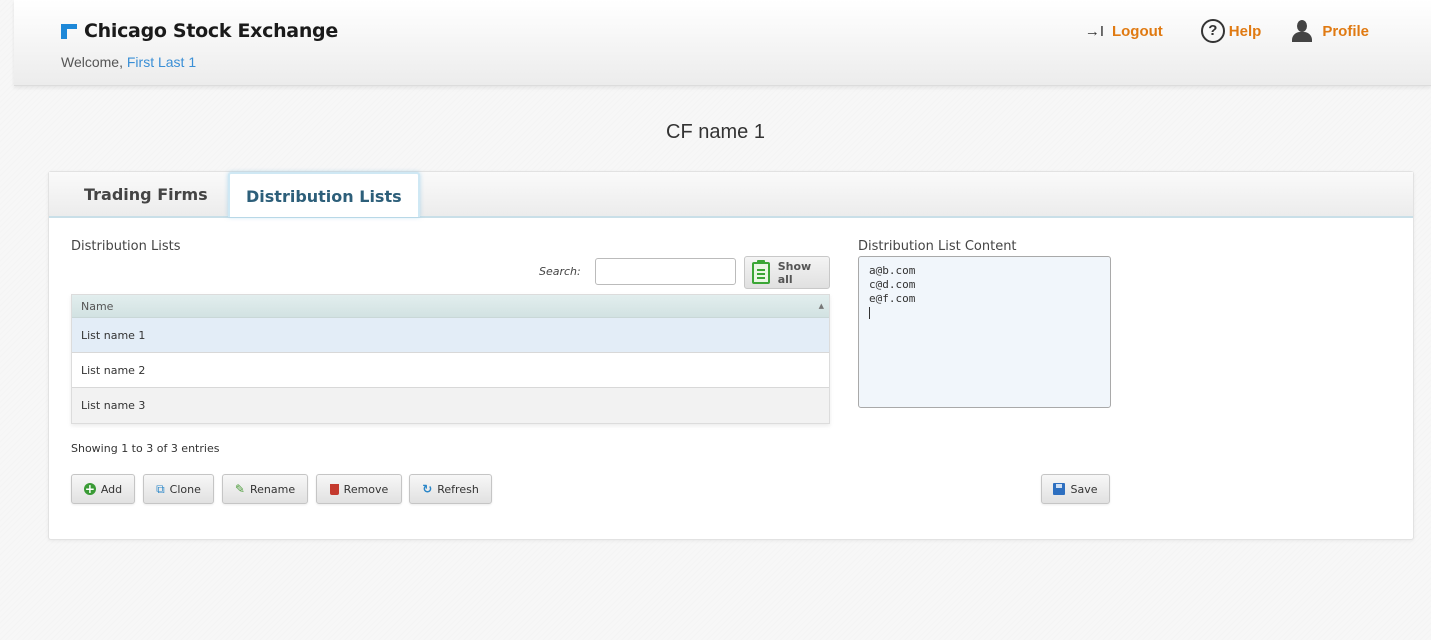 The width and height of the screenshot is (1431, 640). I want to click on header-links: →I Logout ? Help Profile, so click(1227, 31).